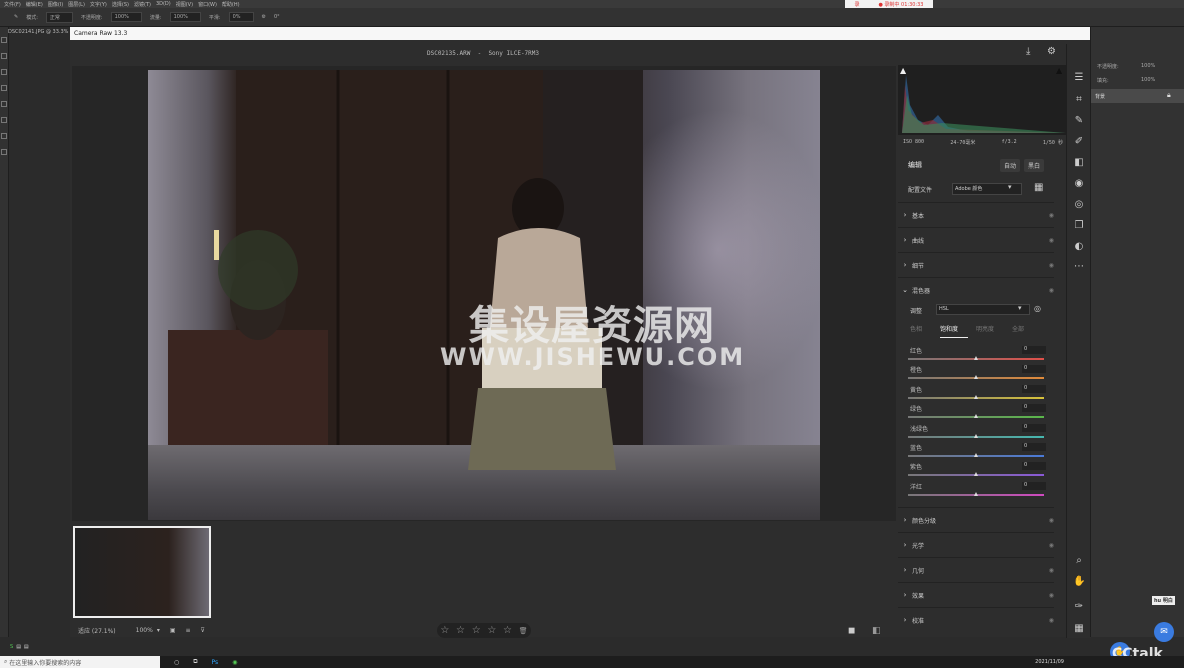 The width and height of the screenshot is (1184, 668). Describe the element at coordinates (176, 662) in the screenshot. I see `cortana-icon: ○` at that location.